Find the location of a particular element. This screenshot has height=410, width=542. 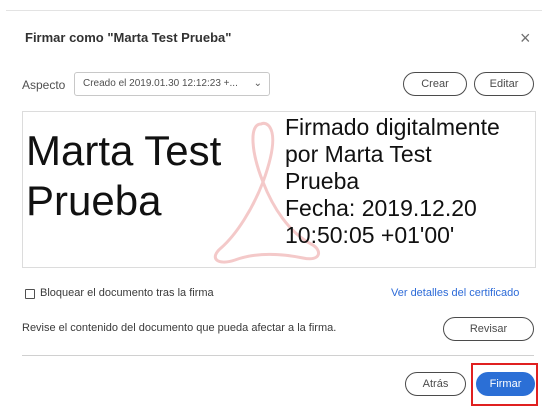

signature-name-line: Prueba is located at coordinates (94, 200).